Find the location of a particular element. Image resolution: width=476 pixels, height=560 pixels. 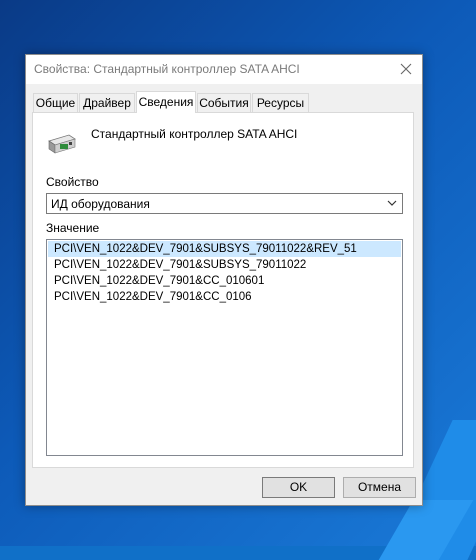

close-button is located at coordinates (406, 69).